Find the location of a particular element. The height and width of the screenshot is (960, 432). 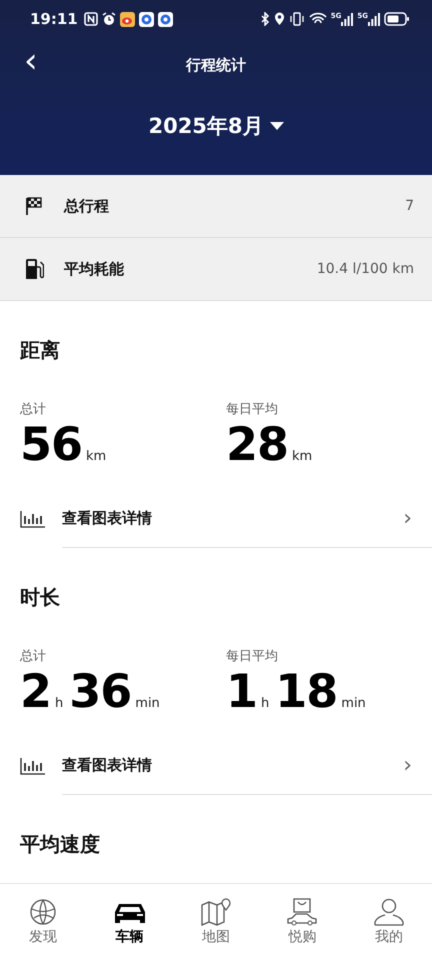

shopping-bag-car-icon is located at coordinates (302, 912).